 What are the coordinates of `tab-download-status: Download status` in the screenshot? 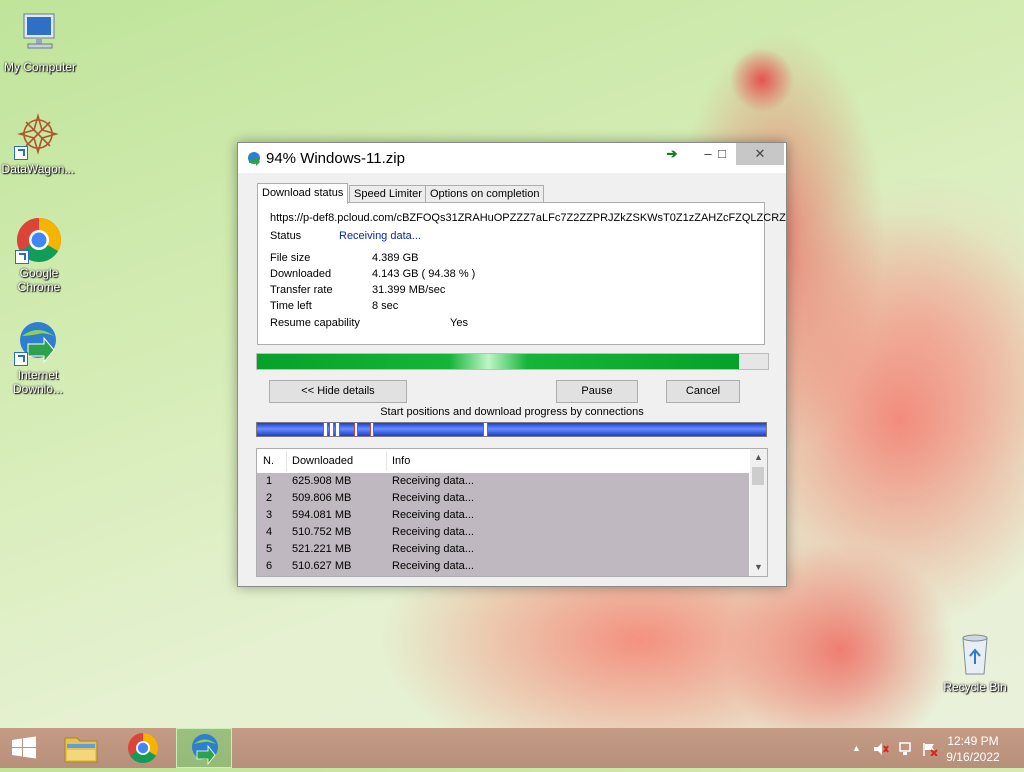 It's located at (303, 193).